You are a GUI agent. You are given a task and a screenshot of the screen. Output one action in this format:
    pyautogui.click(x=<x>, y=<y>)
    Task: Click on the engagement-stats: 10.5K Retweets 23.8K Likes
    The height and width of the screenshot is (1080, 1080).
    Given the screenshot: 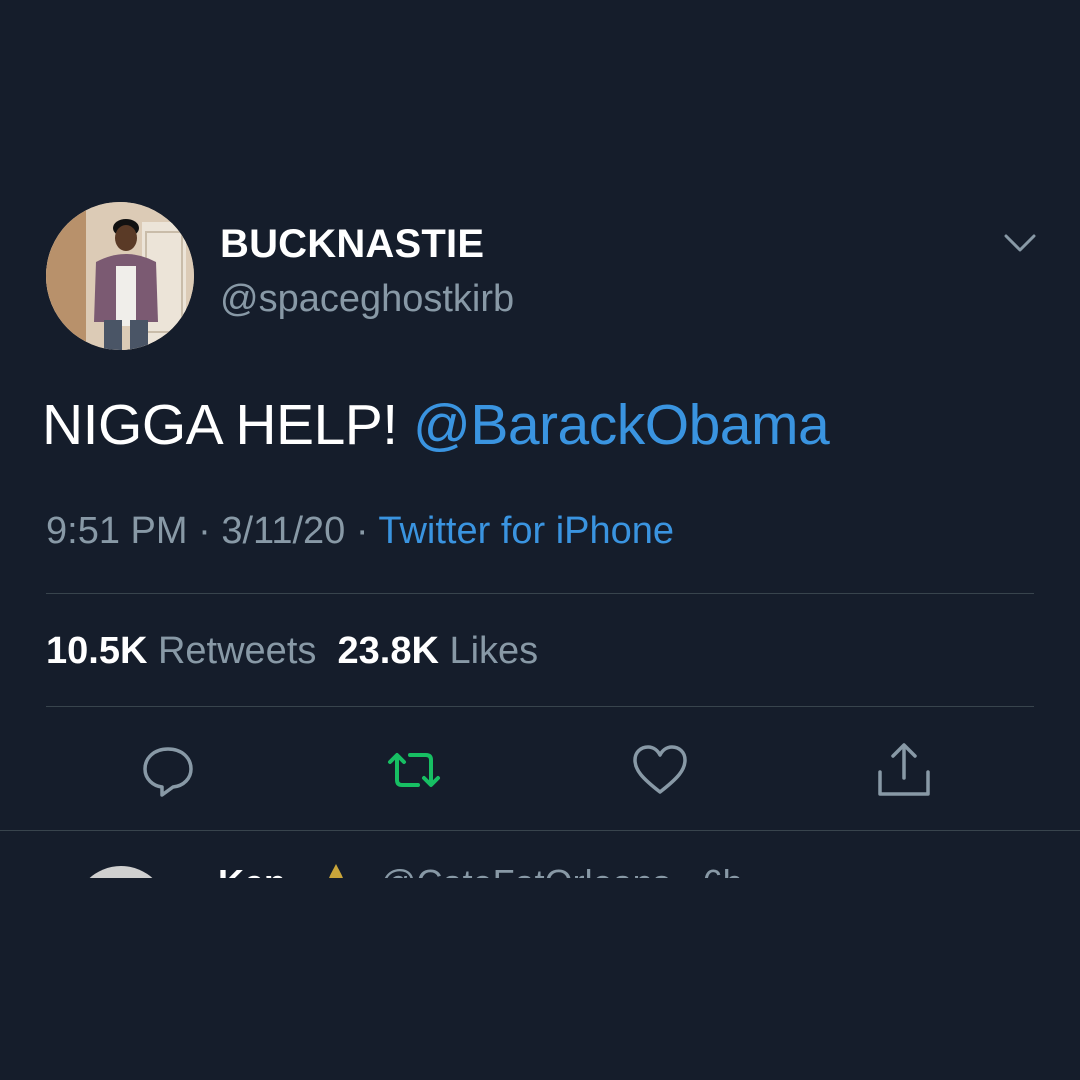 What is the action you would take?
    pyautogui.click(x=292, y=651)
    